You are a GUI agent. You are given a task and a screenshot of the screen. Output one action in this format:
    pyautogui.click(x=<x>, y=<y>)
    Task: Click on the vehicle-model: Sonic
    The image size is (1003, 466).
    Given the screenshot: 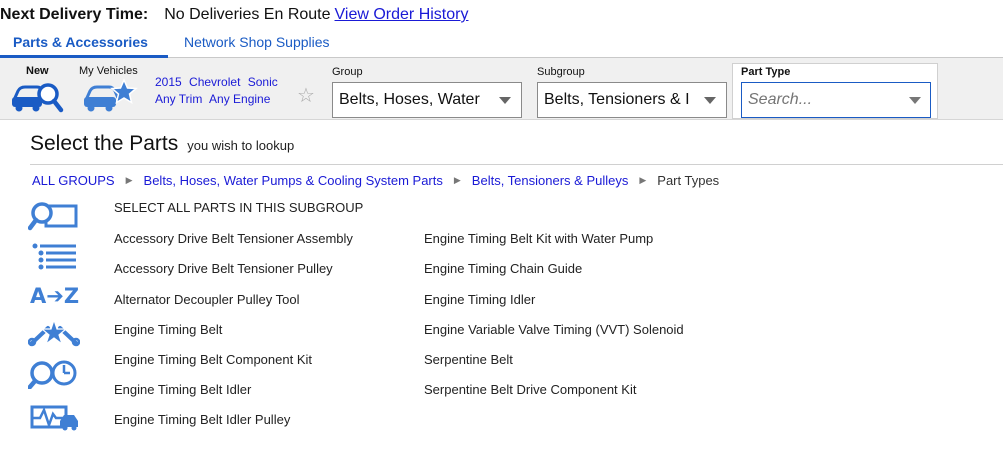 What is the action you would take?
    pyautogui.click(x=263, y=82)
    